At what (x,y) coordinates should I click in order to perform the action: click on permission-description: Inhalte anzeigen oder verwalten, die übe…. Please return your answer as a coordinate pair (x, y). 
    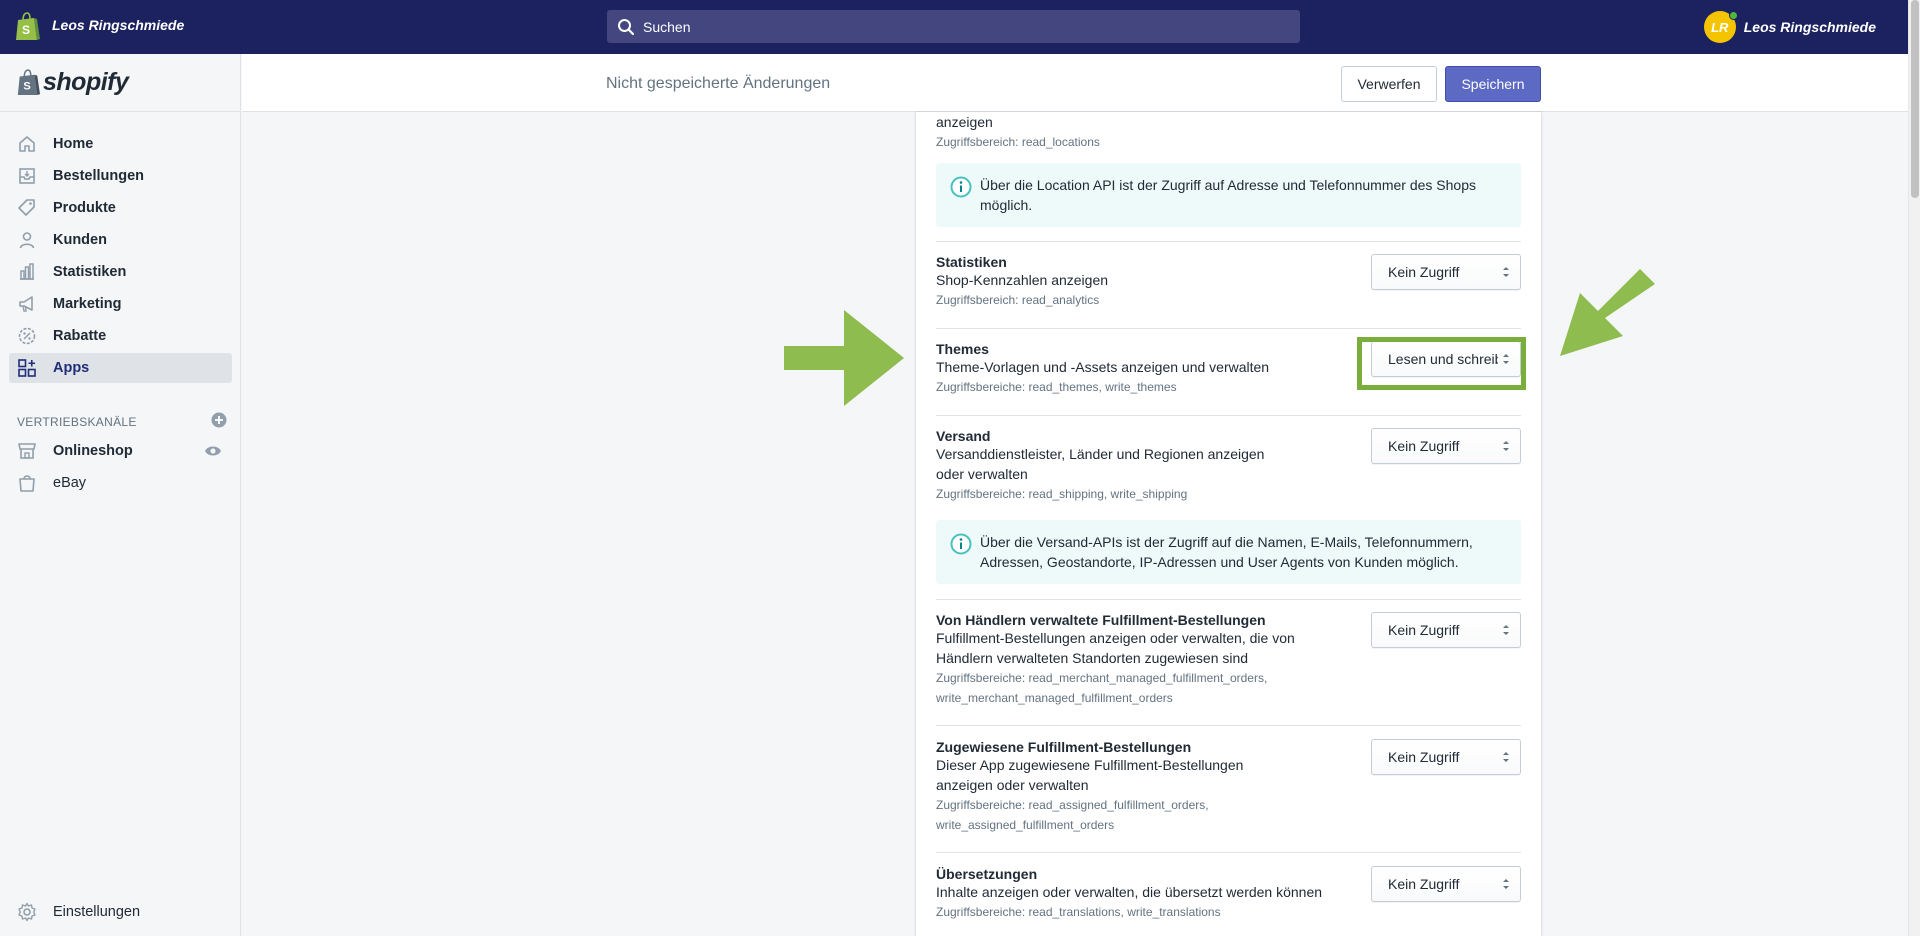
    Looking at the image, I should click on (1129, 892).